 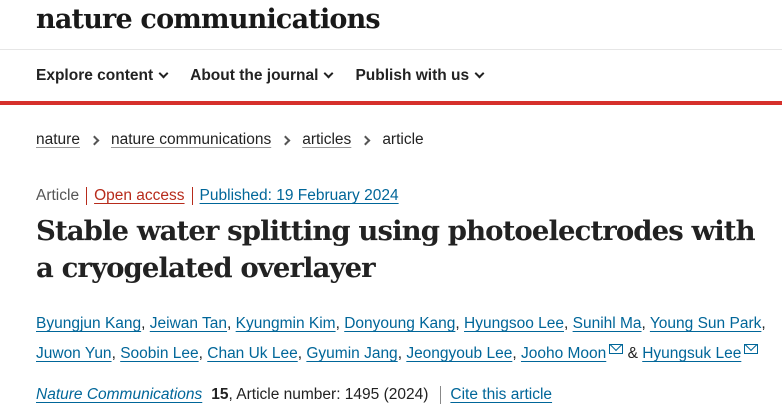 I want to click on nav-item-label: Explore content, so click(x=95, y=75).